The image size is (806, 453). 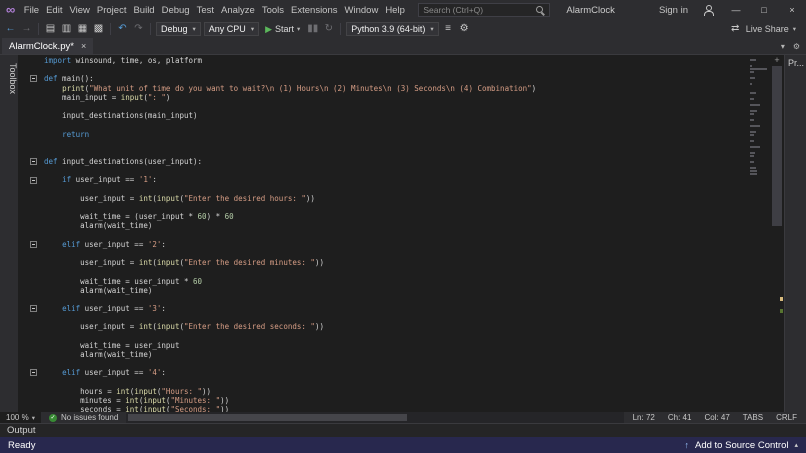 What do you see at coordinates (383, 179) in the screenshot?
I see `code-line: if user_input == '1':` at bounding box center [383, 179].